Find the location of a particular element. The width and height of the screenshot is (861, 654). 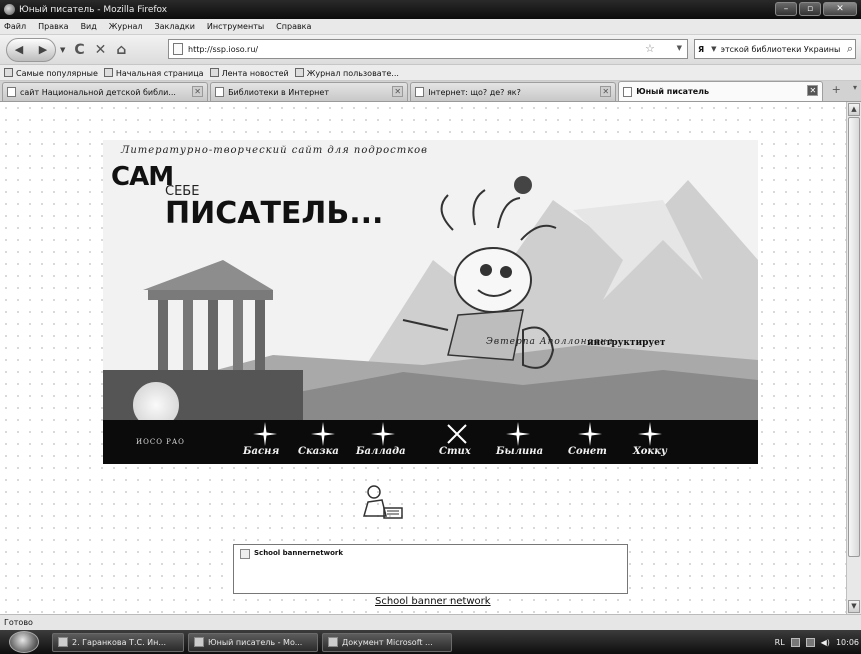

vertical-scrollbar: ▲ ▼ is located at coordinates (853, 358).